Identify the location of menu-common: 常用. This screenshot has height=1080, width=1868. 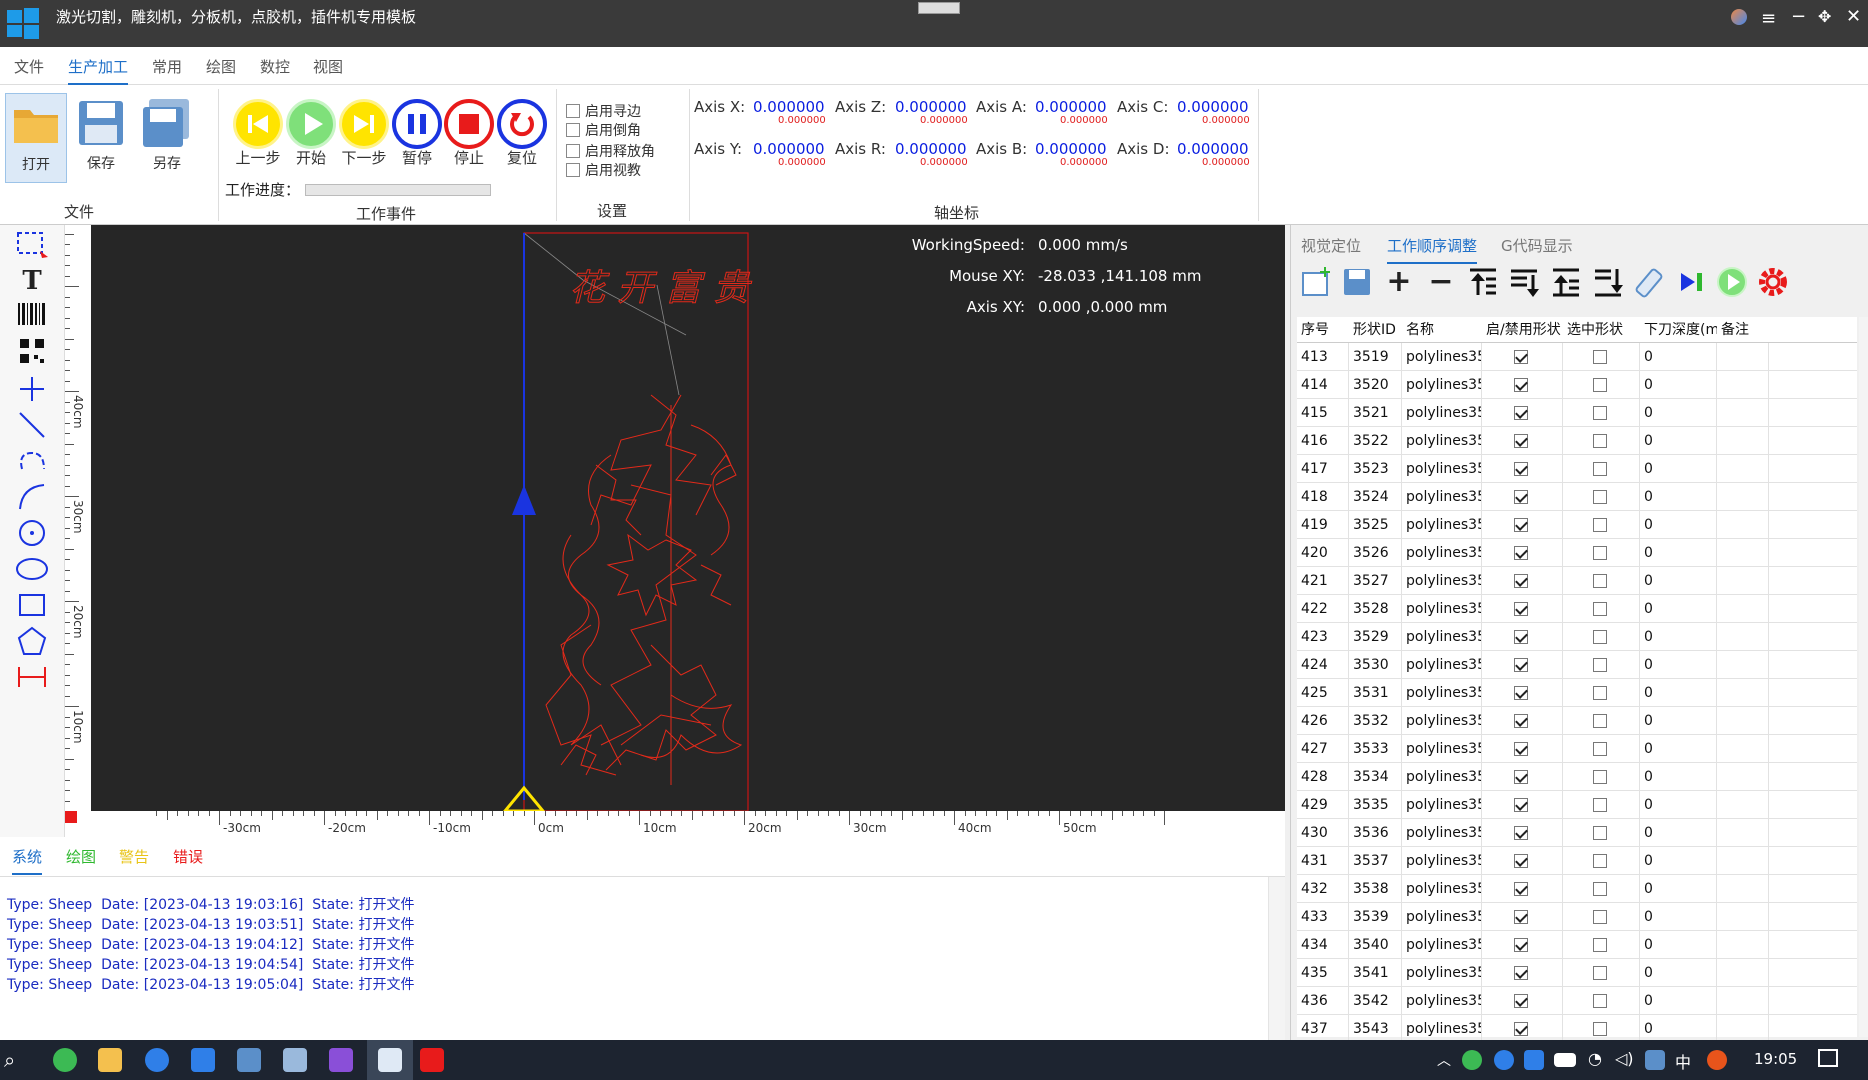
(167, 69).